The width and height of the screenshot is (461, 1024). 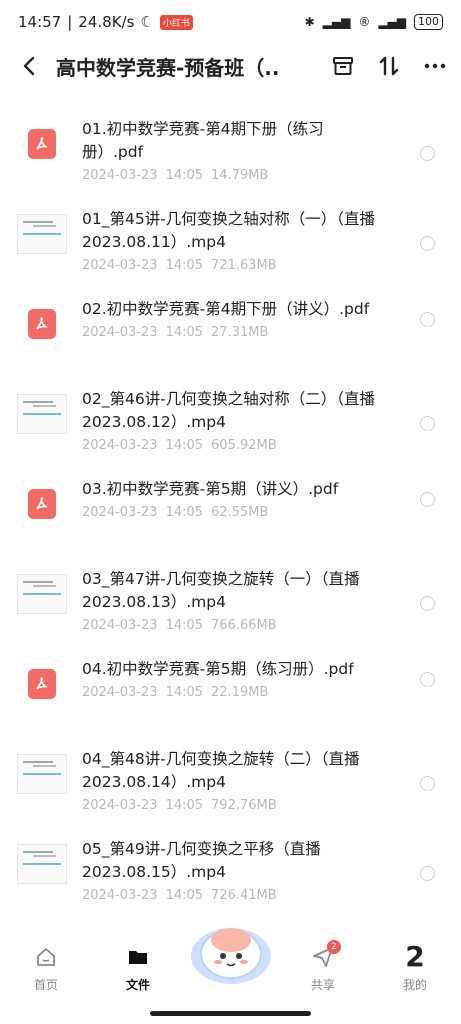 I want to click on file-name: 04.初中数学竞赛-第5期（练习册）.pdf, so click(x=218, y=669).